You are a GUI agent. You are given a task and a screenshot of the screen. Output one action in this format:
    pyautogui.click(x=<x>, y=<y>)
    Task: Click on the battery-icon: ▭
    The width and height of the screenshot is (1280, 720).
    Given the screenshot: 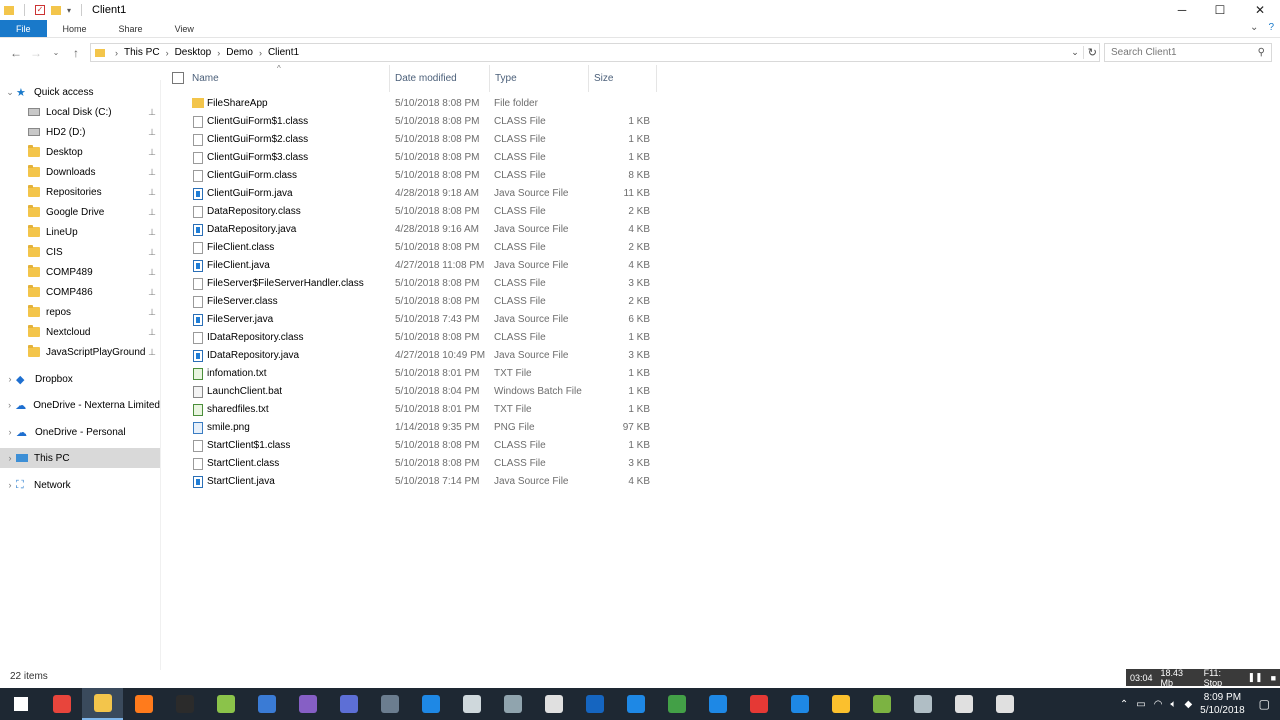 What is the action you would take?
    pyautogui.click(x=1140, y=704)
    